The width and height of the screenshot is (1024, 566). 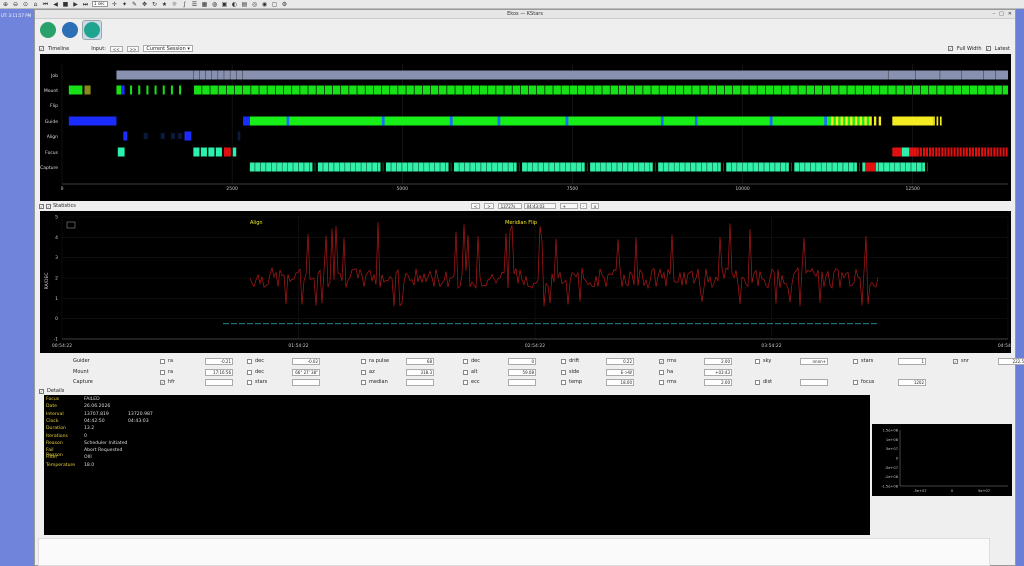 What do you see at coordinates (219, 361) in the screenshot?
I see `guider-stat-value: -0.21` at bounding box center [219, 361].